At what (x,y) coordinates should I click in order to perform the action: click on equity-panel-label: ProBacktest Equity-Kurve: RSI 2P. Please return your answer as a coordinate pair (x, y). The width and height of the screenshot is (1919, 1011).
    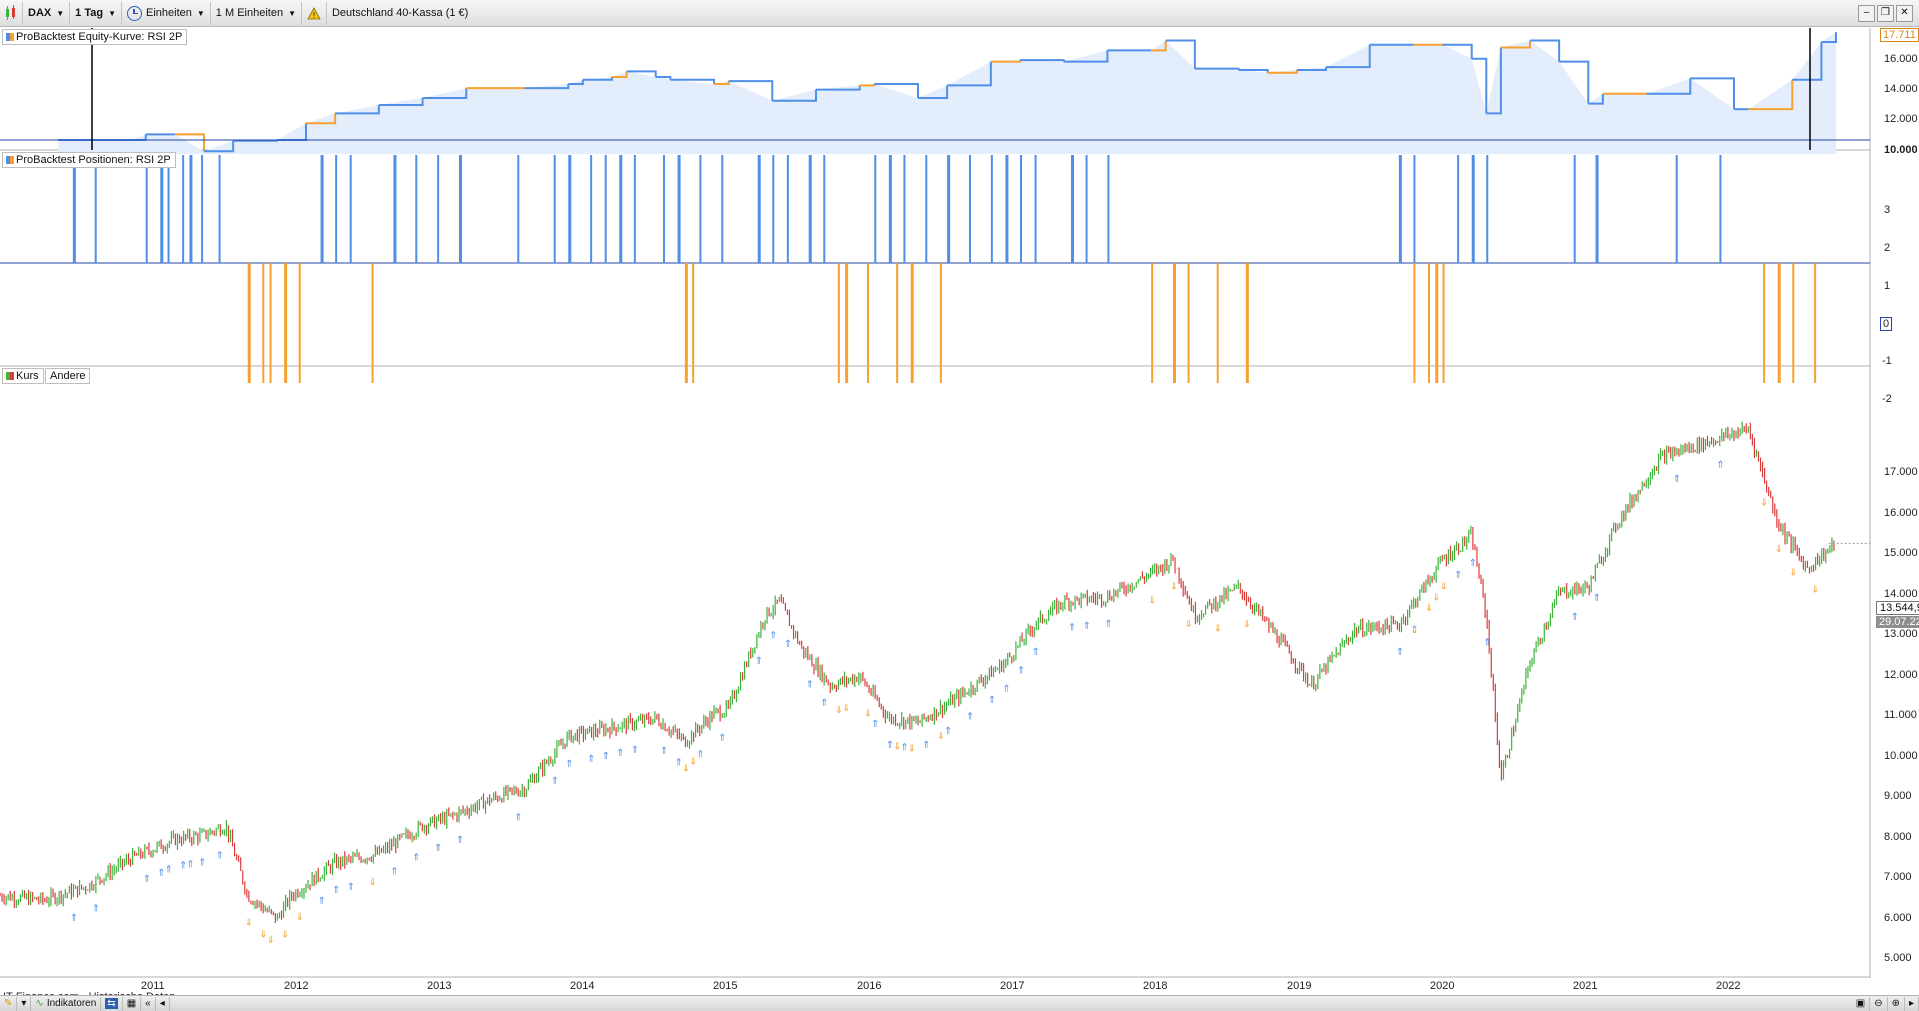
    Looking at the image, I should click on (95, 37).